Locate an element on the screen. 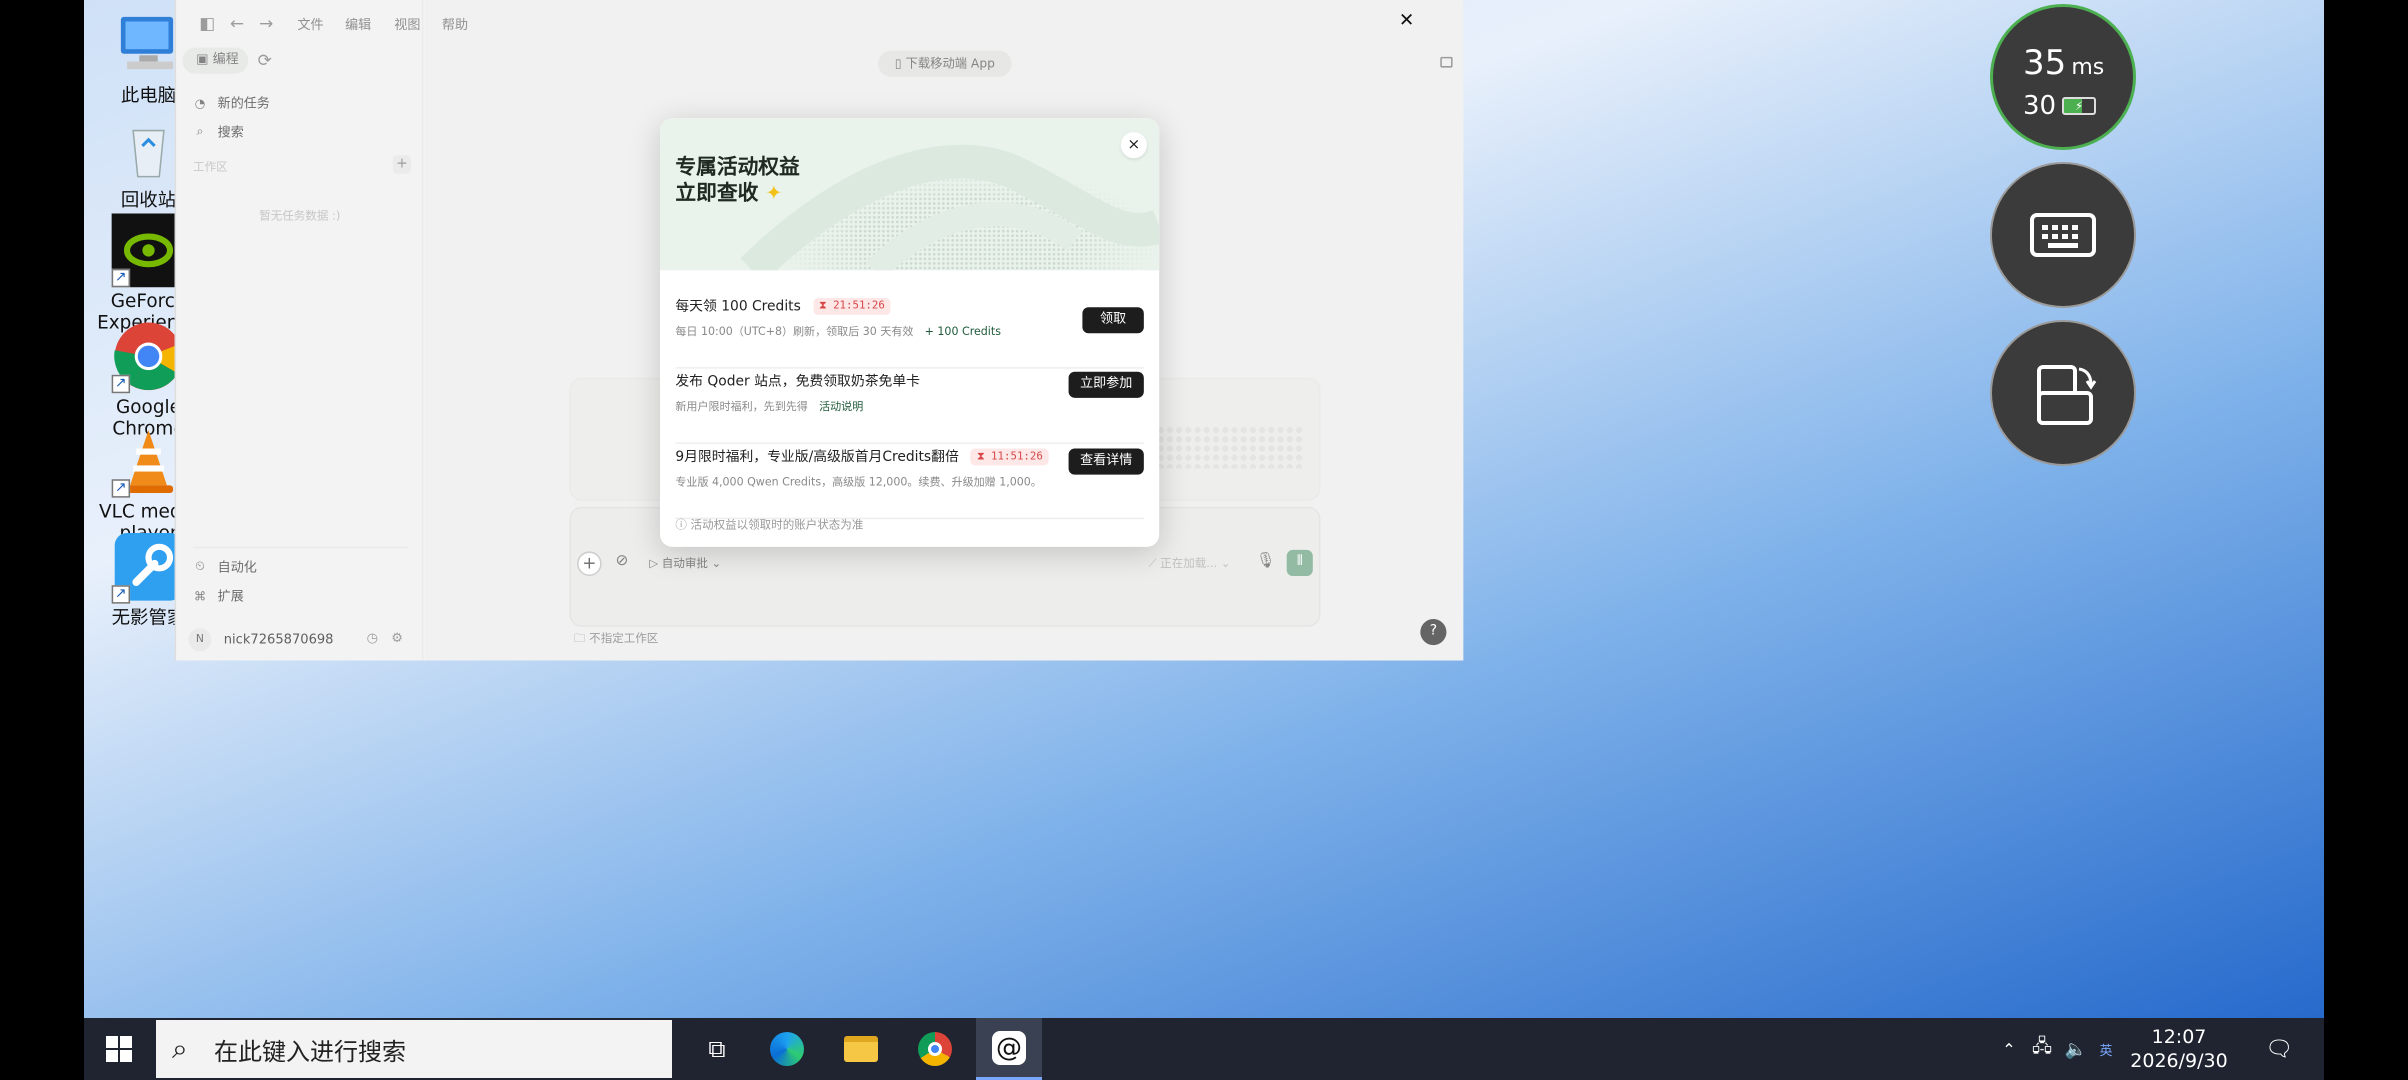 The height and width of the screenshot is (1080, 2408). latency-value: 35 is located at coordinates (2045, 63).